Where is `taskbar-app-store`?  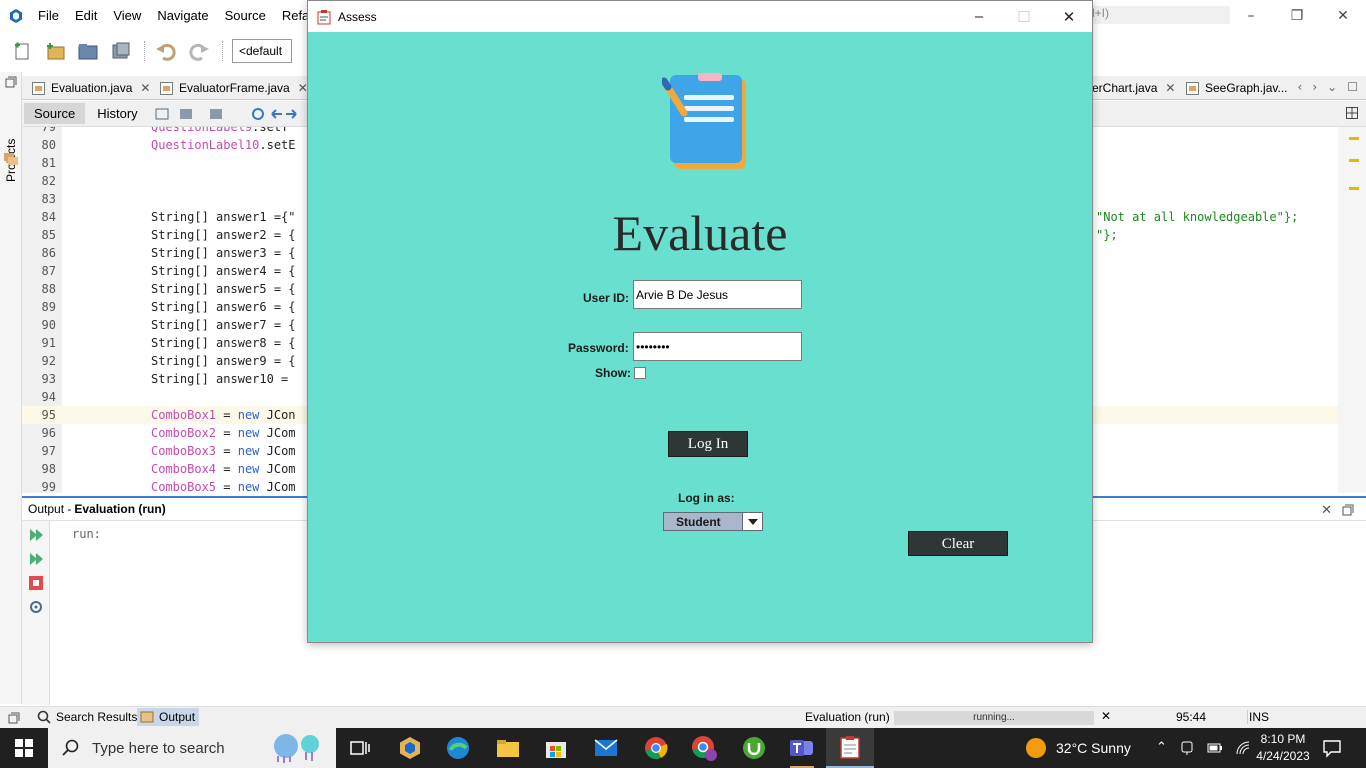
taskbar-app-store is located at coordinates (556, 748).